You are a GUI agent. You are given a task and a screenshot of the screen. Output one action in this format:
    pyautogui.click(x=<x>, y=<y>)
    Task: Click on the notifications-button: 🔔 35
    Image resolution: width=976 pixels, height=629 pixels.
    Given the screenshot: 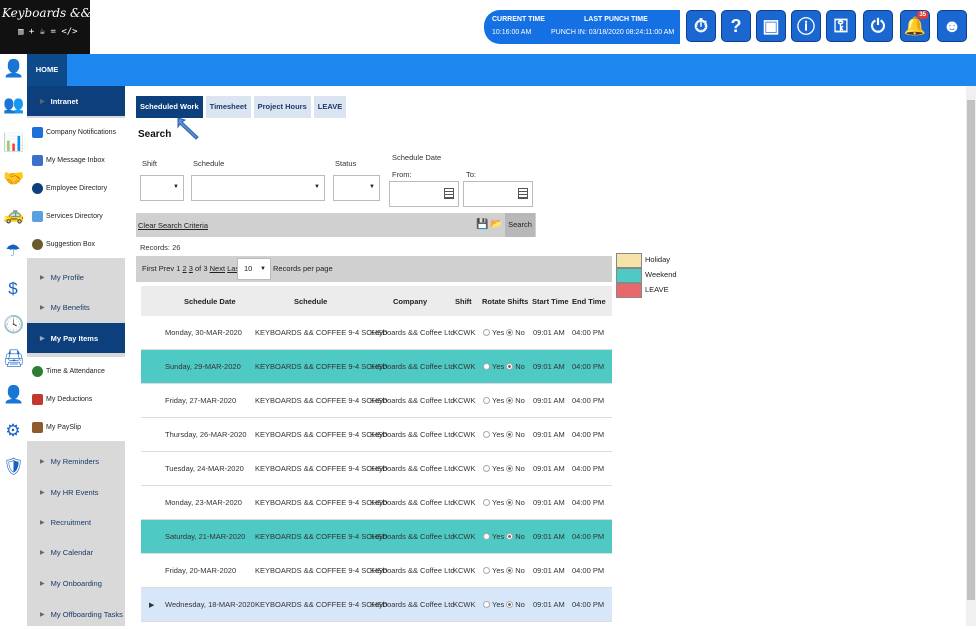 What is the action you would take?
    pyautogui.click(x=915, y=26)
    